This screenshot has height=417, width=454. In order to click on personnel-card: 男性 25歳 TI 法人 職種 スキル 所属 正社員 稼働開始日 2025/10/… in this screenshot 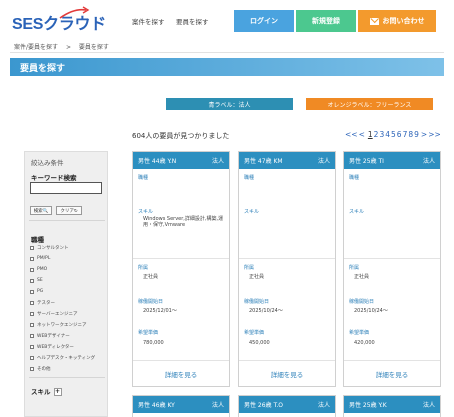, I will do `click(392, 269)`.